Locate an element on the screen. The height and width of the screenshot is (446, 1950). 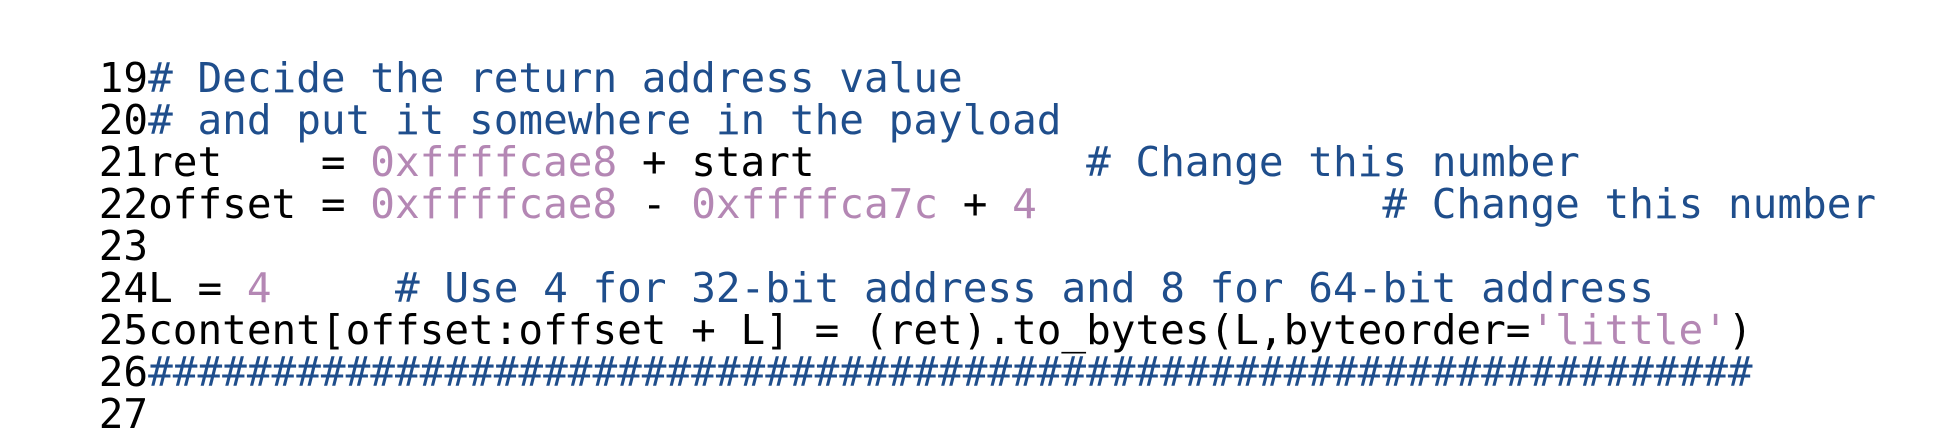
line-number: 27 is located at coordinates (123, 414).